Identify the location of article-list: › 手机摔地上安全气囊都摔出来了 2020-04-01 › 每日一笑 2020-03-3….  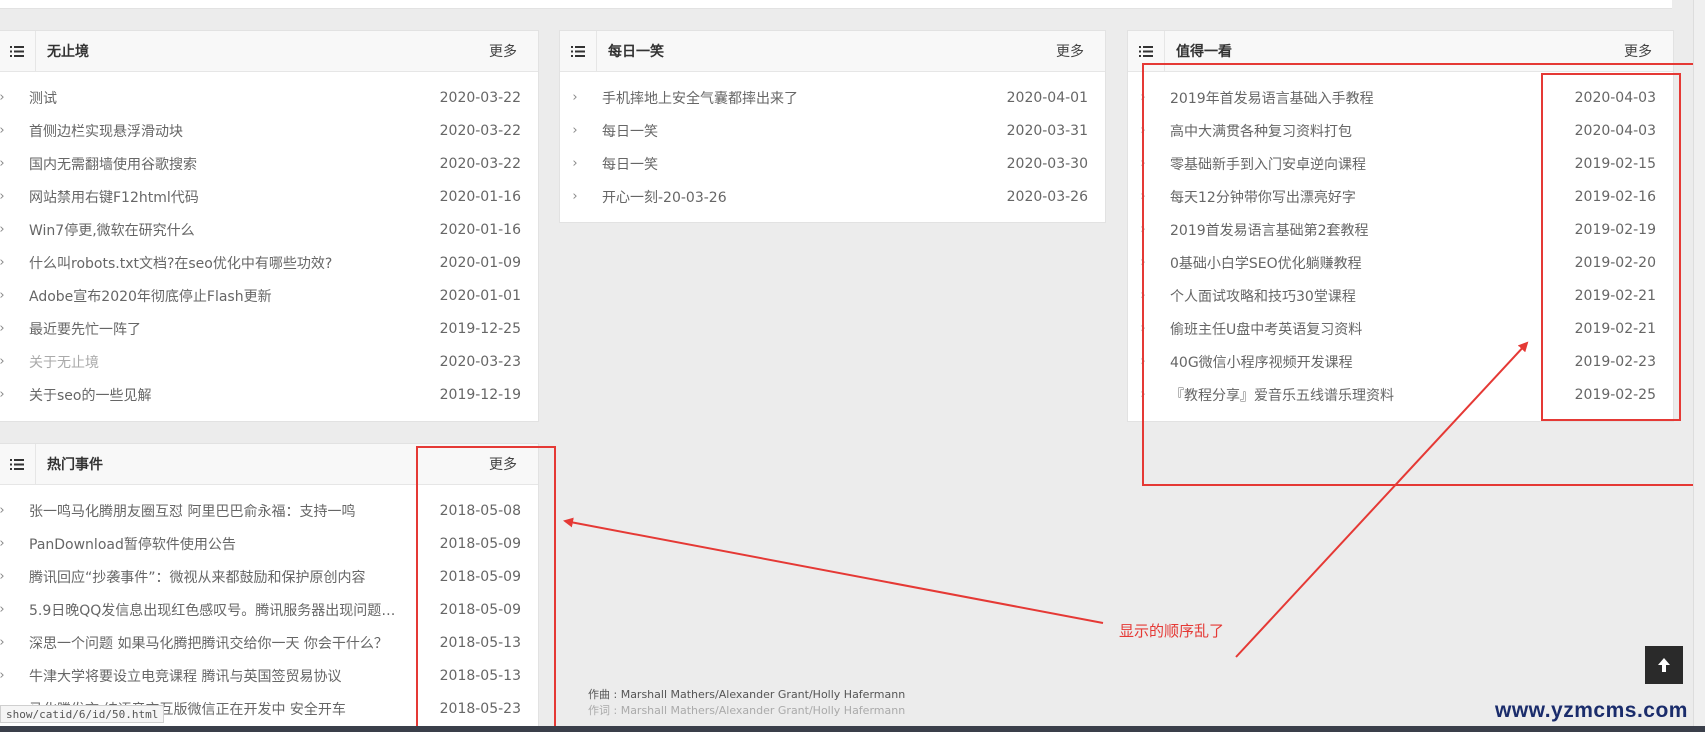
(832, 142).